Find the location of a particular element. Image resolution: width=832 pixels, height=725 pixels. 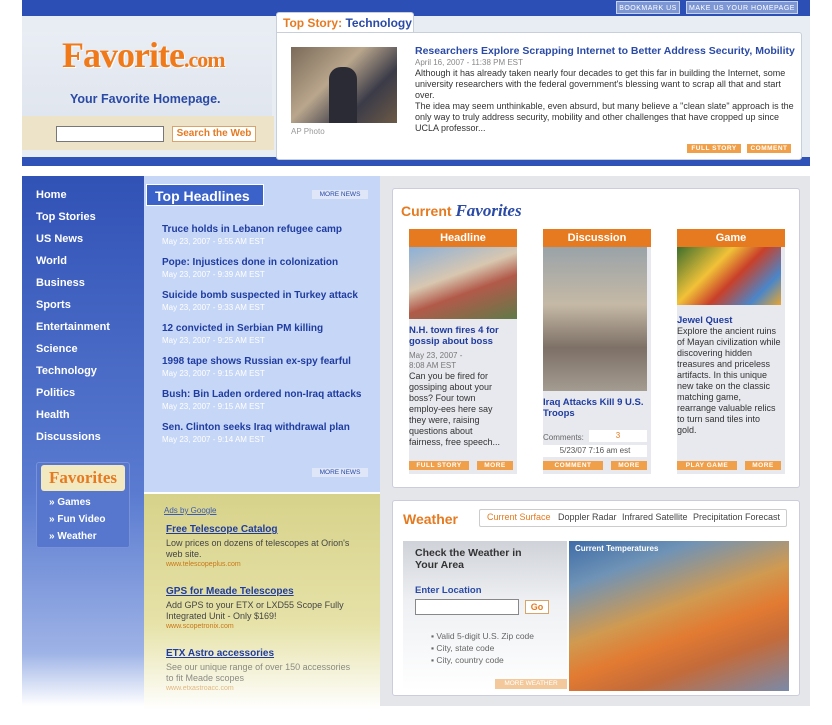

ad-title: GPS for Meade Telescopes is located at coordinates (230, 591).